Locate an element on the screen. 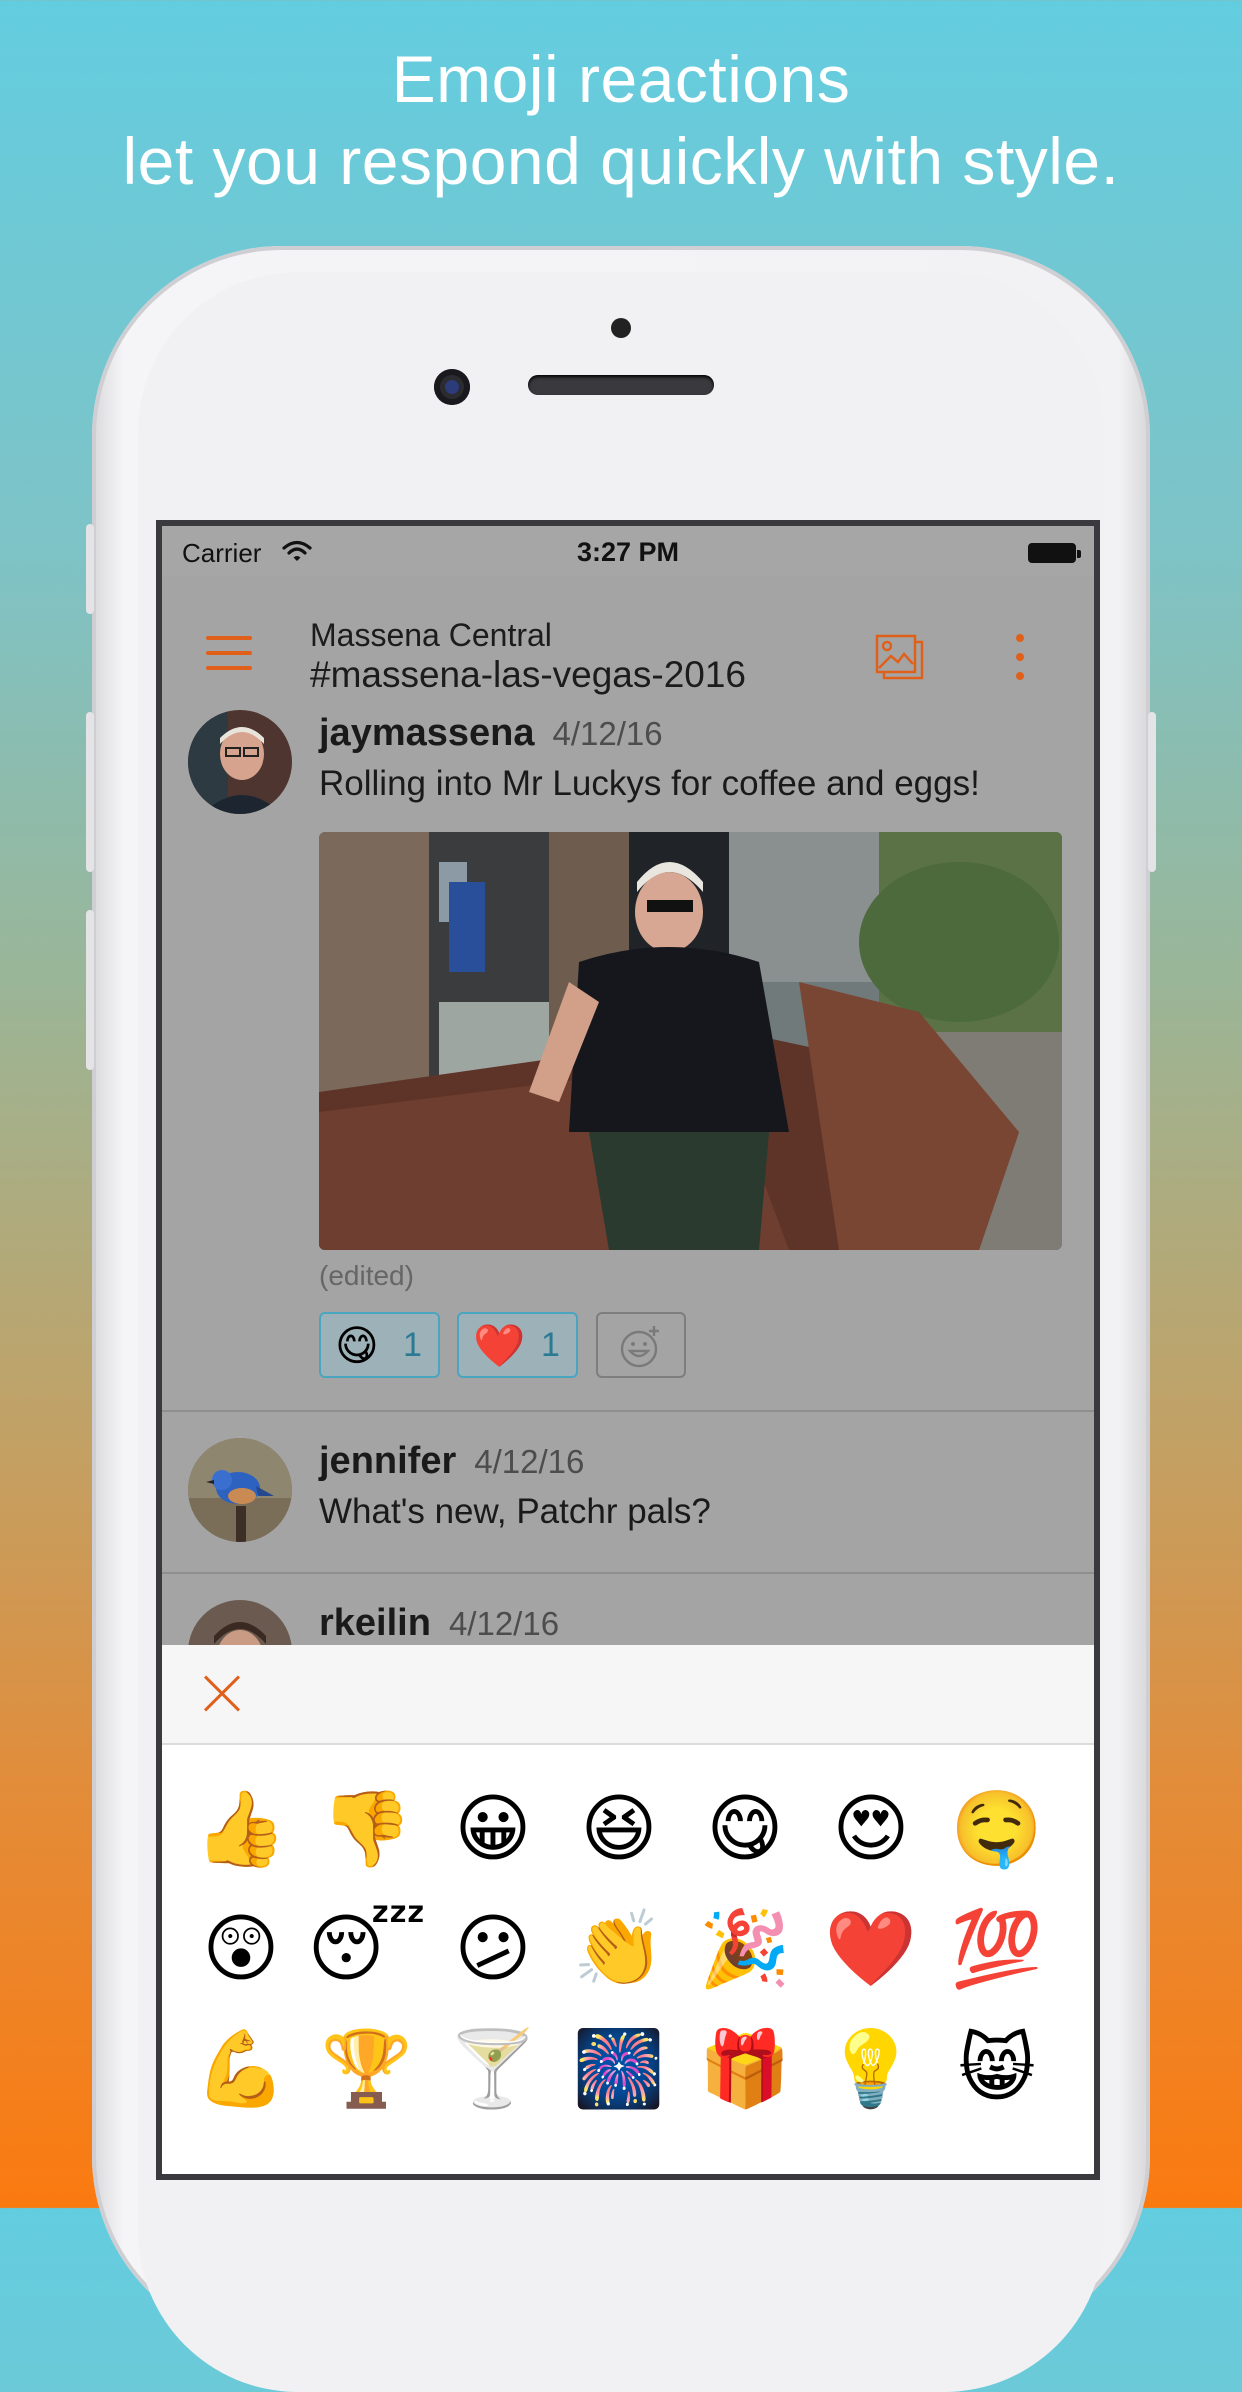 Image resolution: width=1242 pixels, height=2392 pixels. picker-toolbar is located at coordinates (628, 1695).